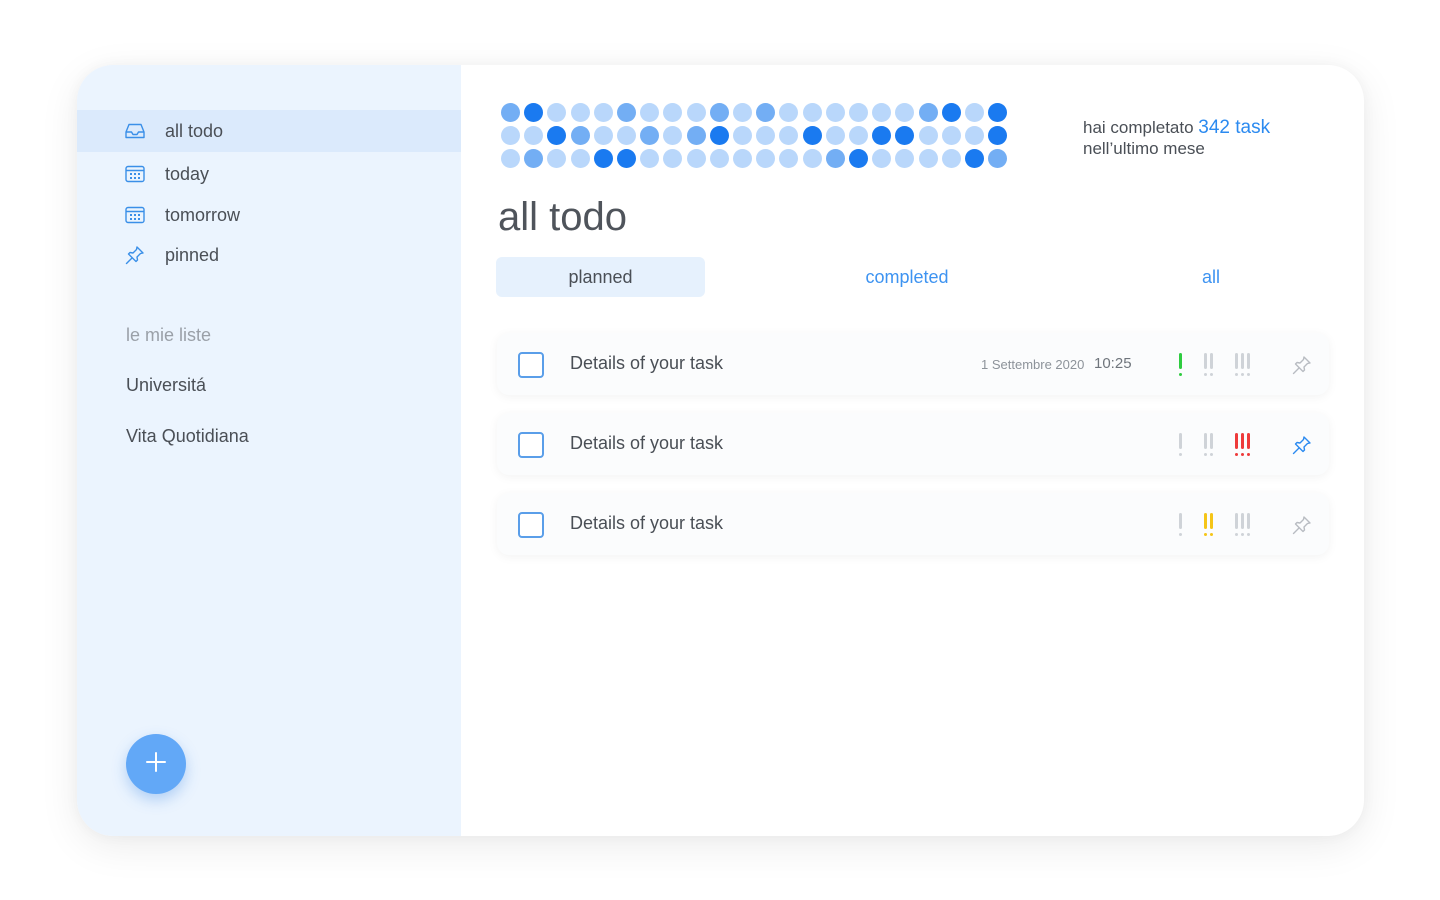  I want to click on nav-item-pinned: pinned, so click(269, 255).